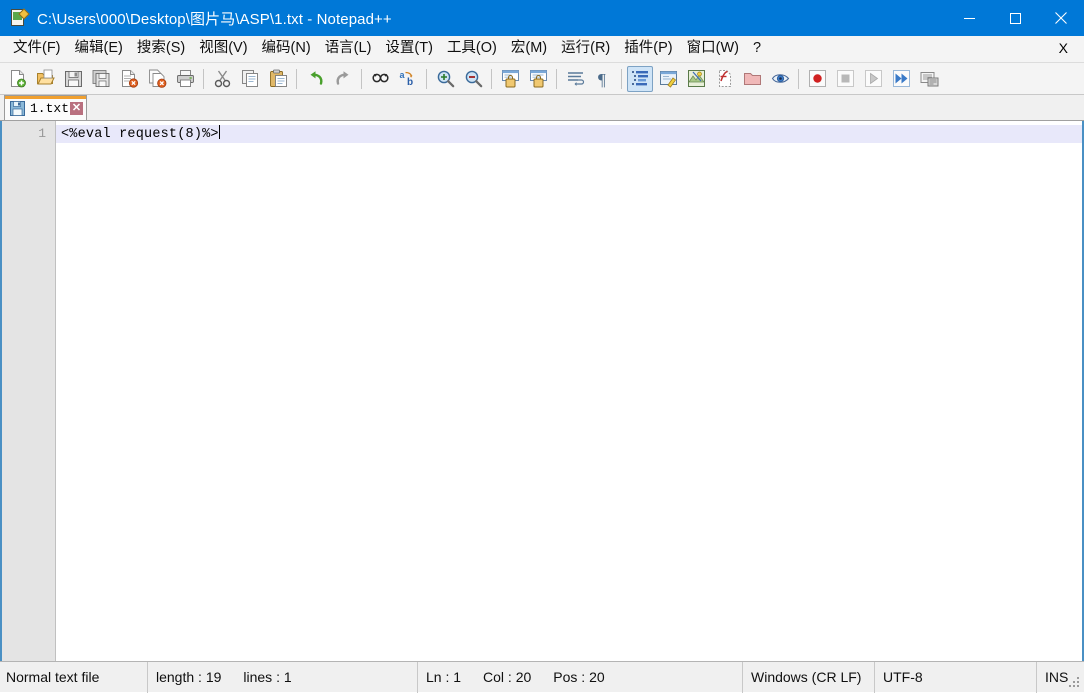 This screenshot has height=693, width=1084. What do you see at coordinates (129, 79) in the screenshot?
I see `close-file-button` at bounding box center [129, 79].